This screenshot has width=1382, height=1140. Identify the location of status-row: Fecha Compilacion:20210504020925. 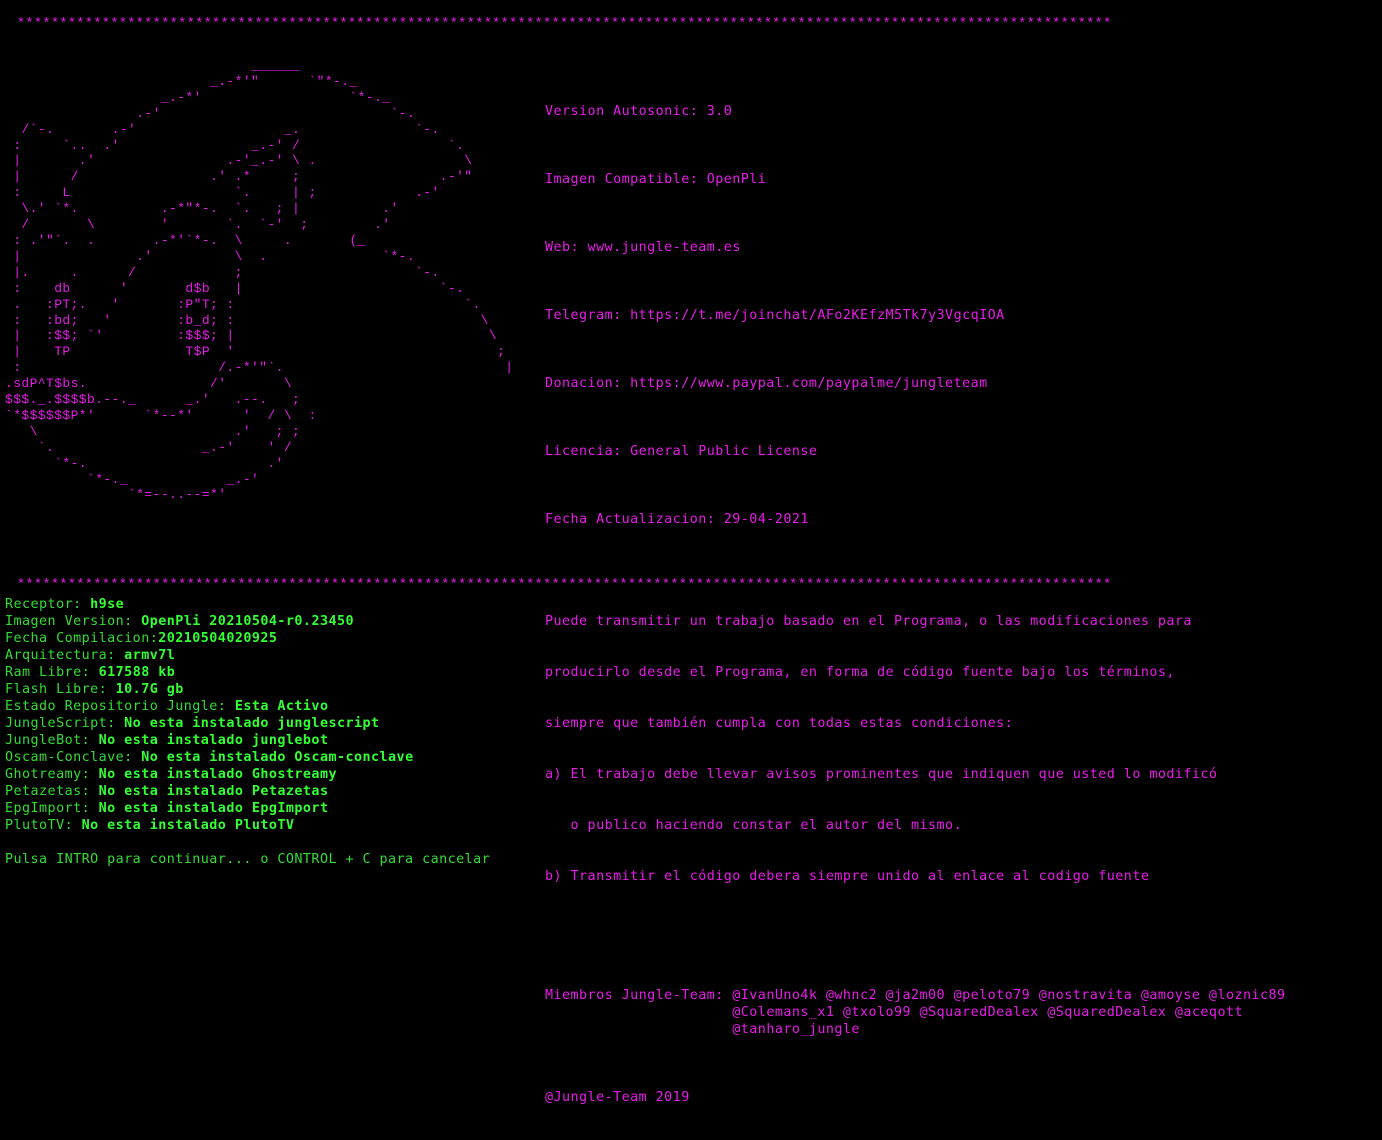
(209, 638).